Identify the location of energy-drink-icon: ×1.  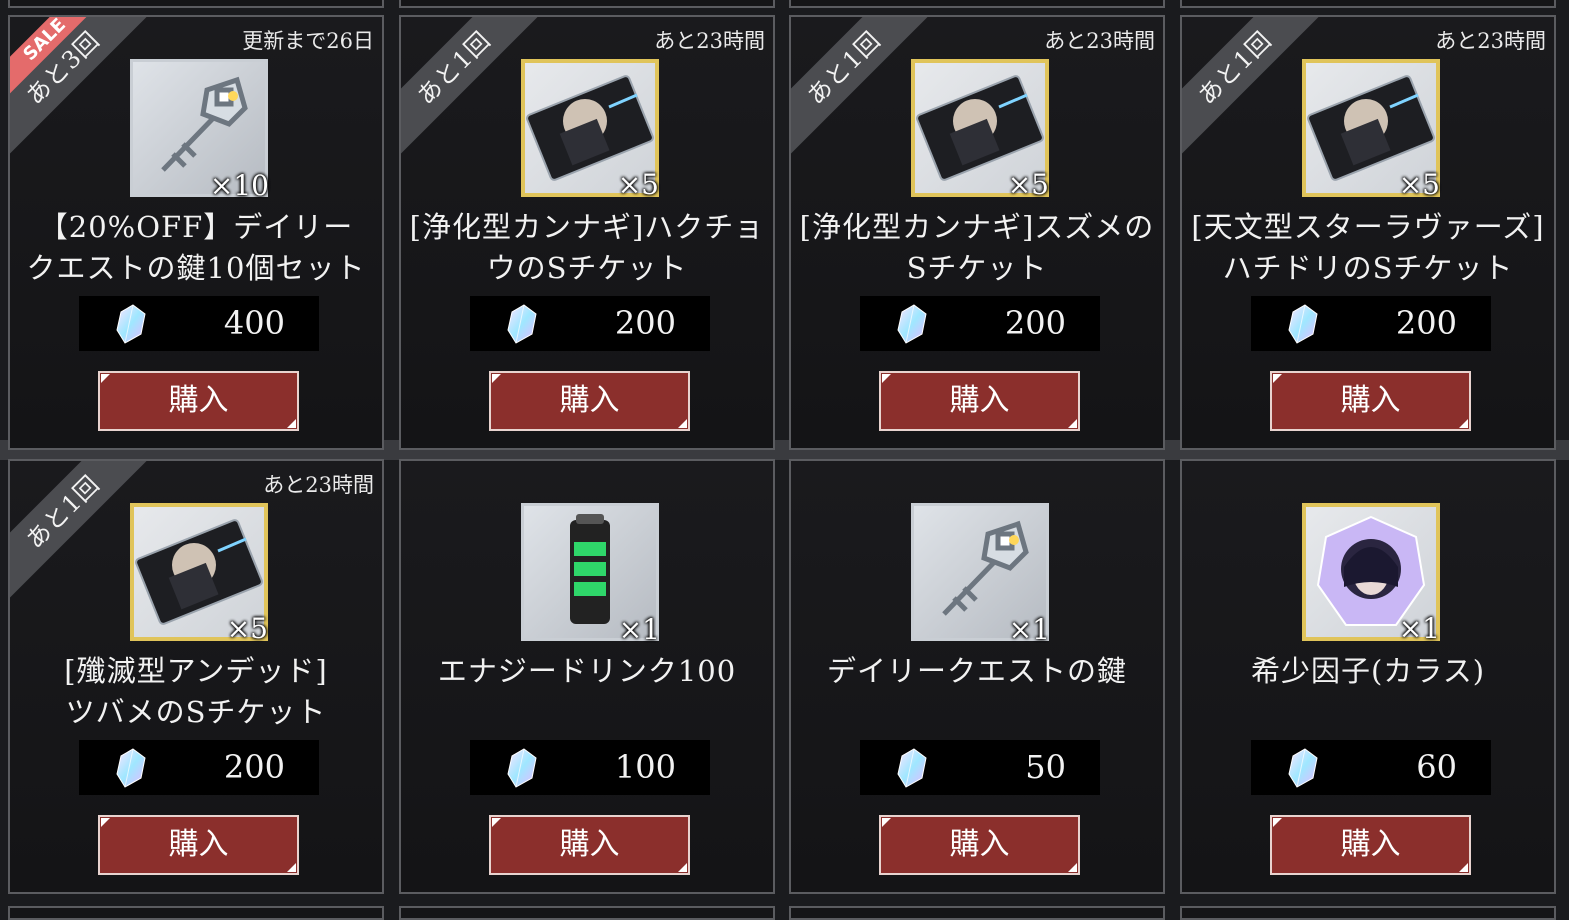
(590, 574).